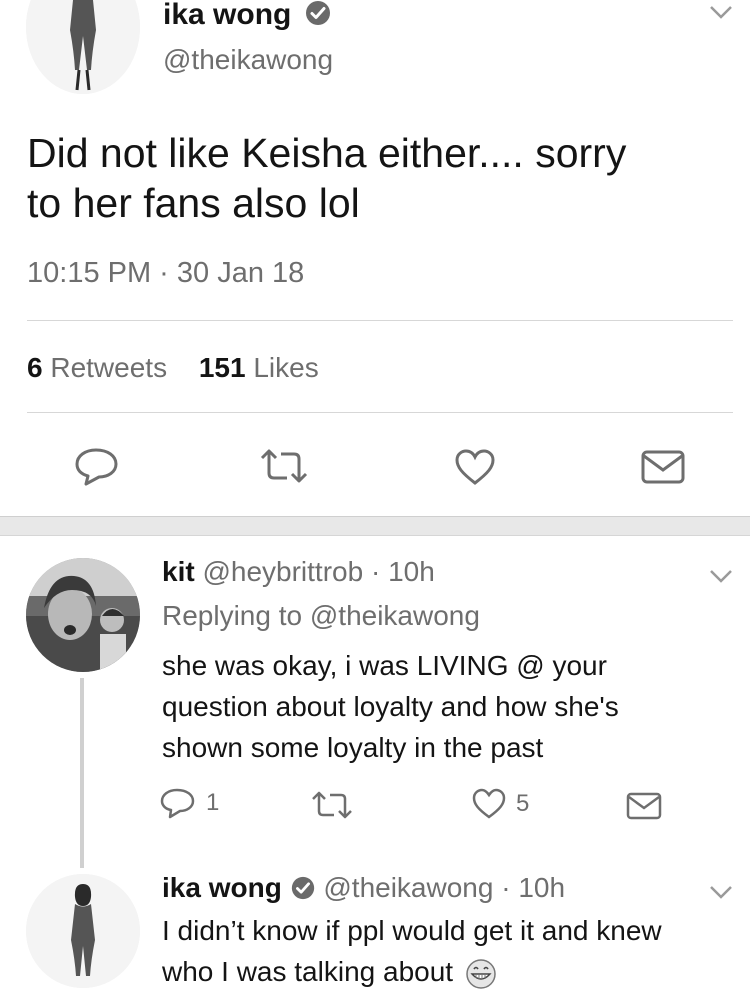 Image resolution: width=750 pixels, height=995 pixels. Describe the element at coordinates (248, 60) in the screenshot. I see `author-handle: @theikawong` at that location.